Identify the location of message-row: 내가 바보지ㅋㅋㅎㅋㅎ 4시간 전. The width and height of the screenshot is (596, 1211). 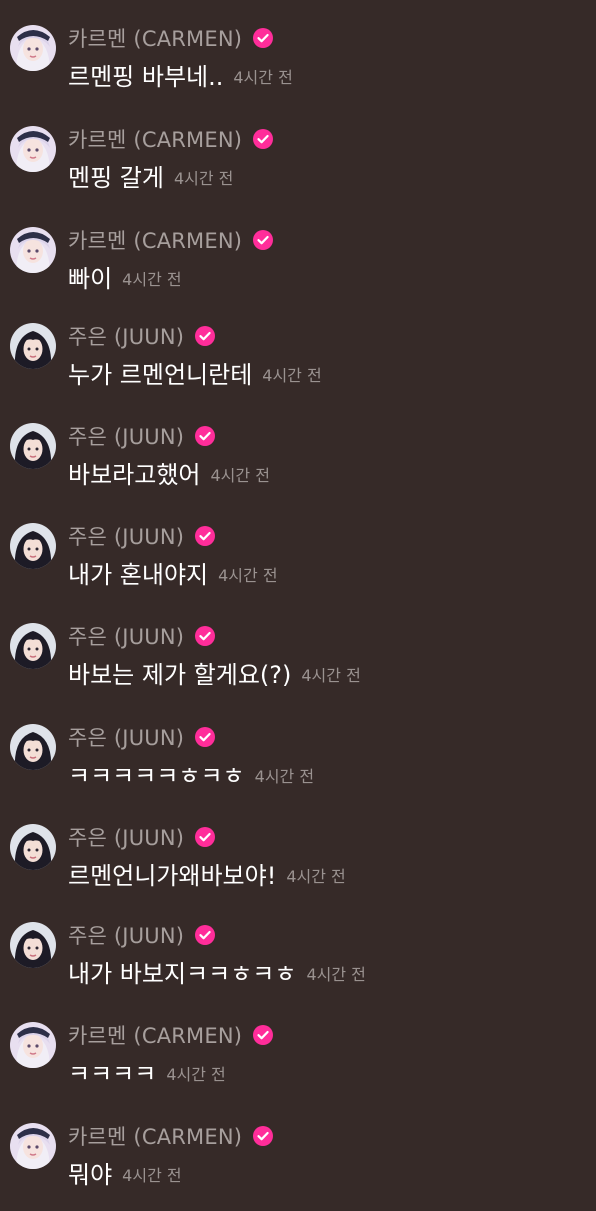
(217, 971).